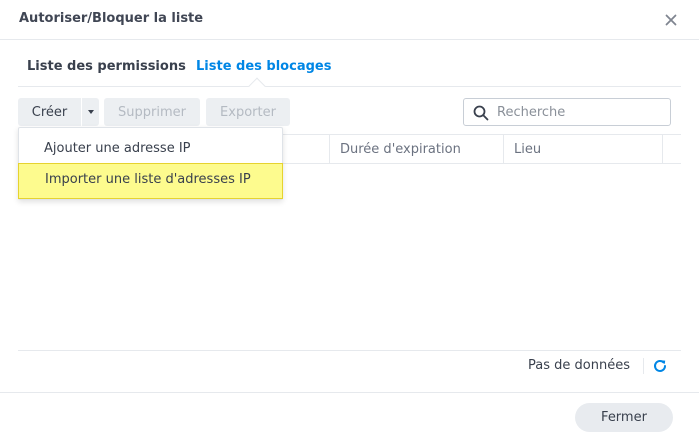  What do you see at coordinates (152, 112) in the screenshot?
I see `delete-button: Supprimer` at bounding box center [152, 112].